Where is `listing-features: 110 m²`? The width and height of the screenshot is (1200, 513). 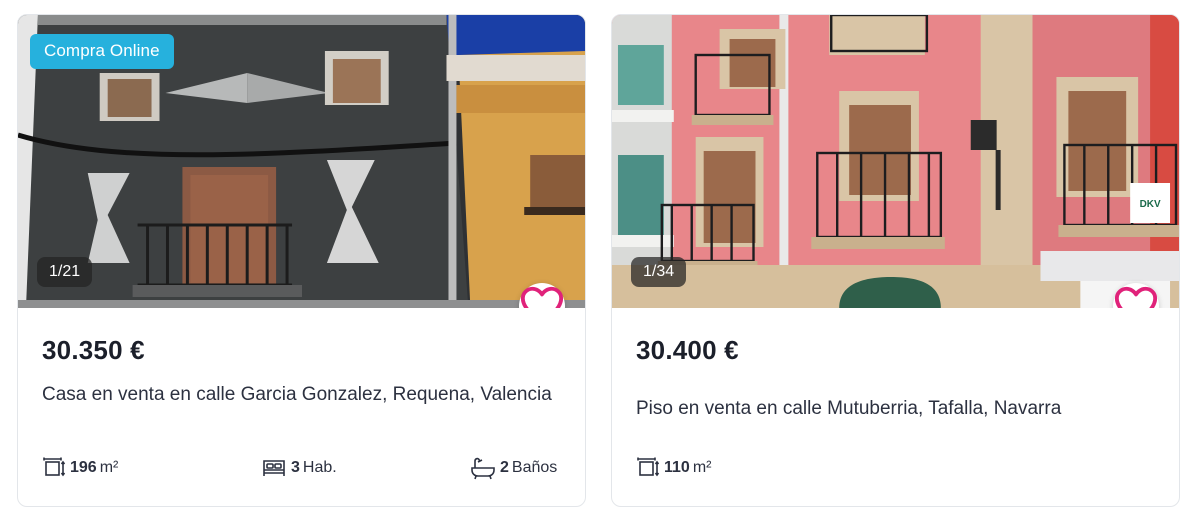 listing-features: 110 m² is located at coordinates (895, 469).